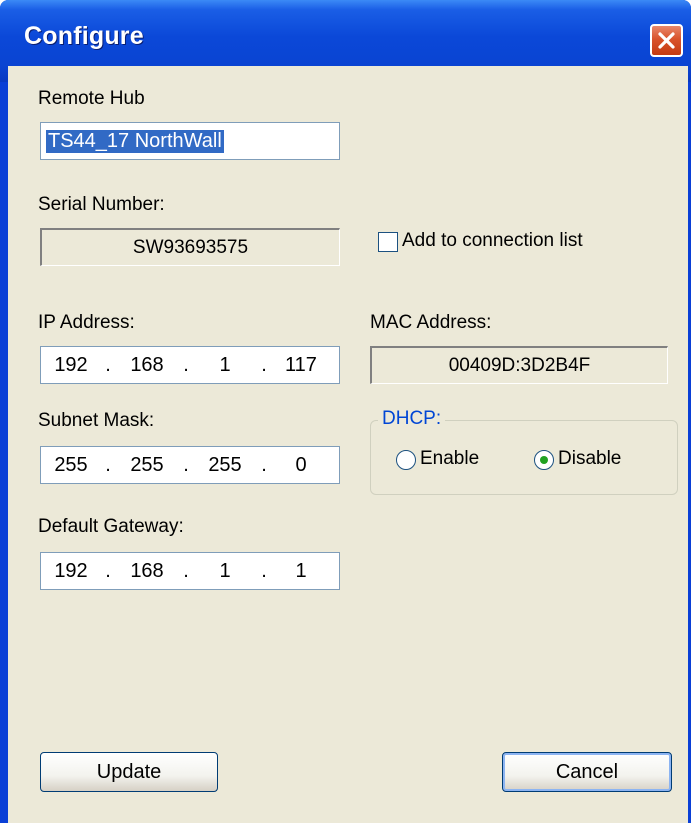 The width and height of the screenshot is (691, 823). I want to click on subnet-octet-3: 255, so click(225, 465).